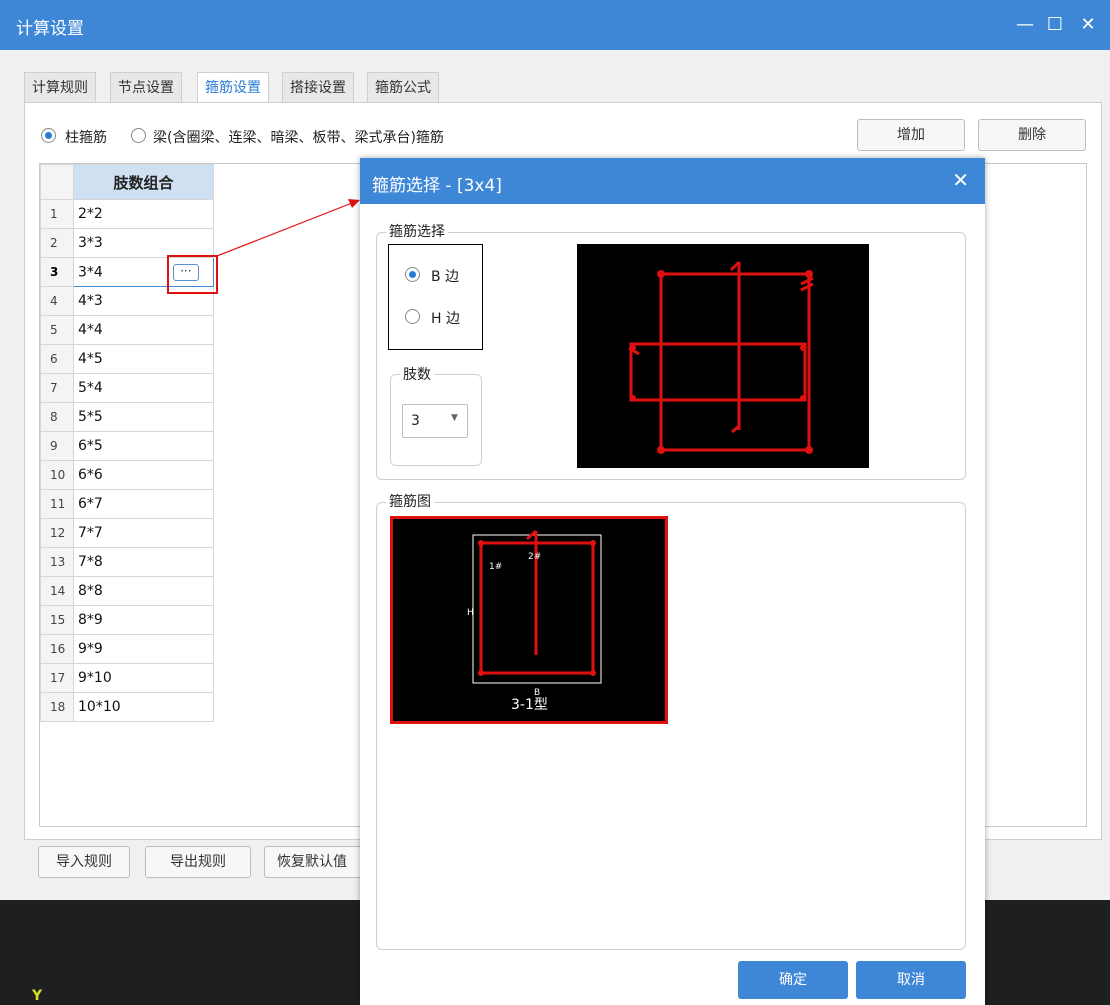 Image resolution: width=1110 pixels, height=1005 pixels. Describe the element at coordinates (57, 446) in the screenshot. I see `row-number: 9` at that location.